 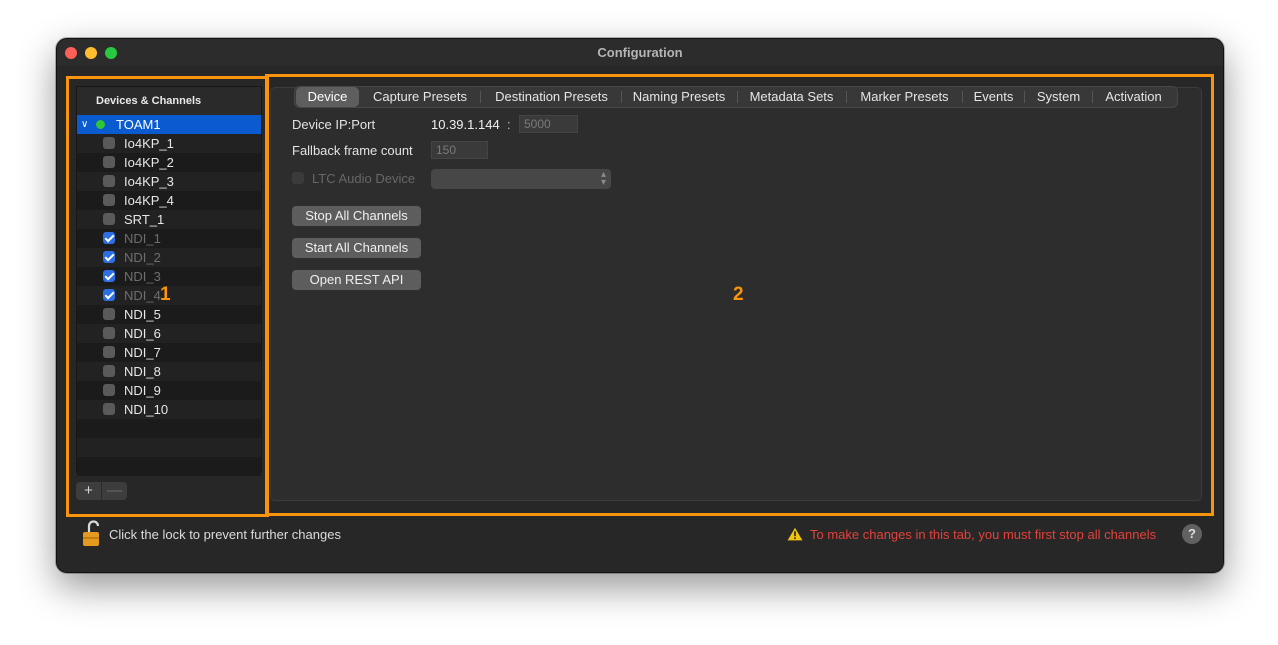 I want to click on lock-open-icon, so click(x=92, y=534).